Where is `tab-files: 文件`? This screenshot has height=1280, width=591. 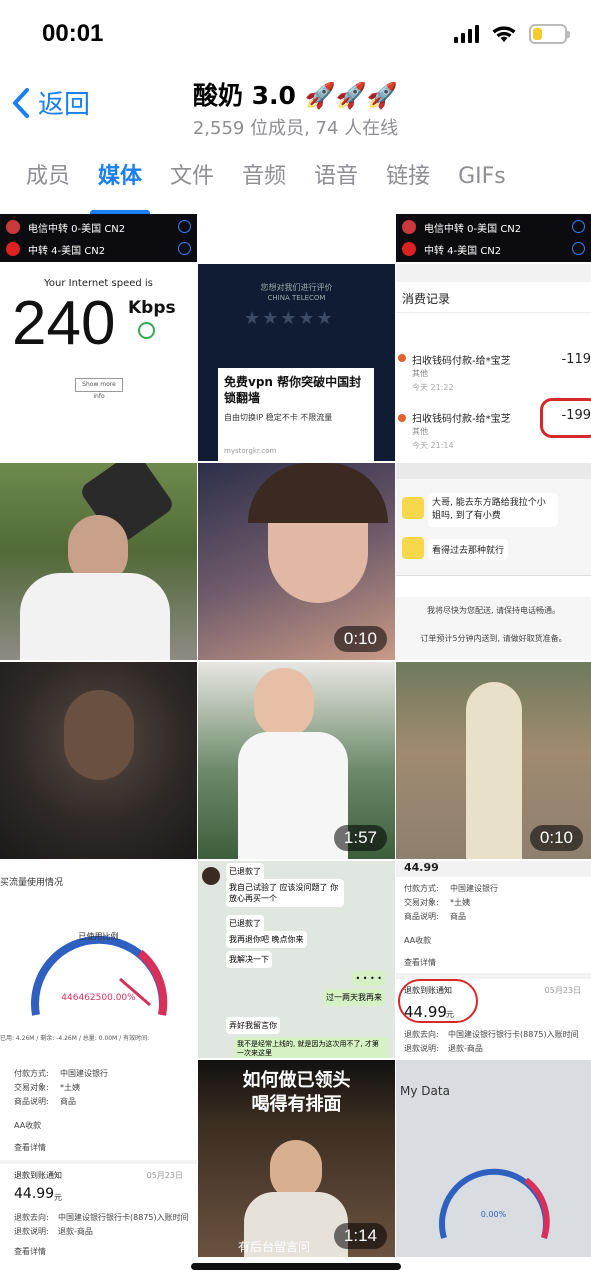 tab-files: 文件 is located at coordinates (192, 177).